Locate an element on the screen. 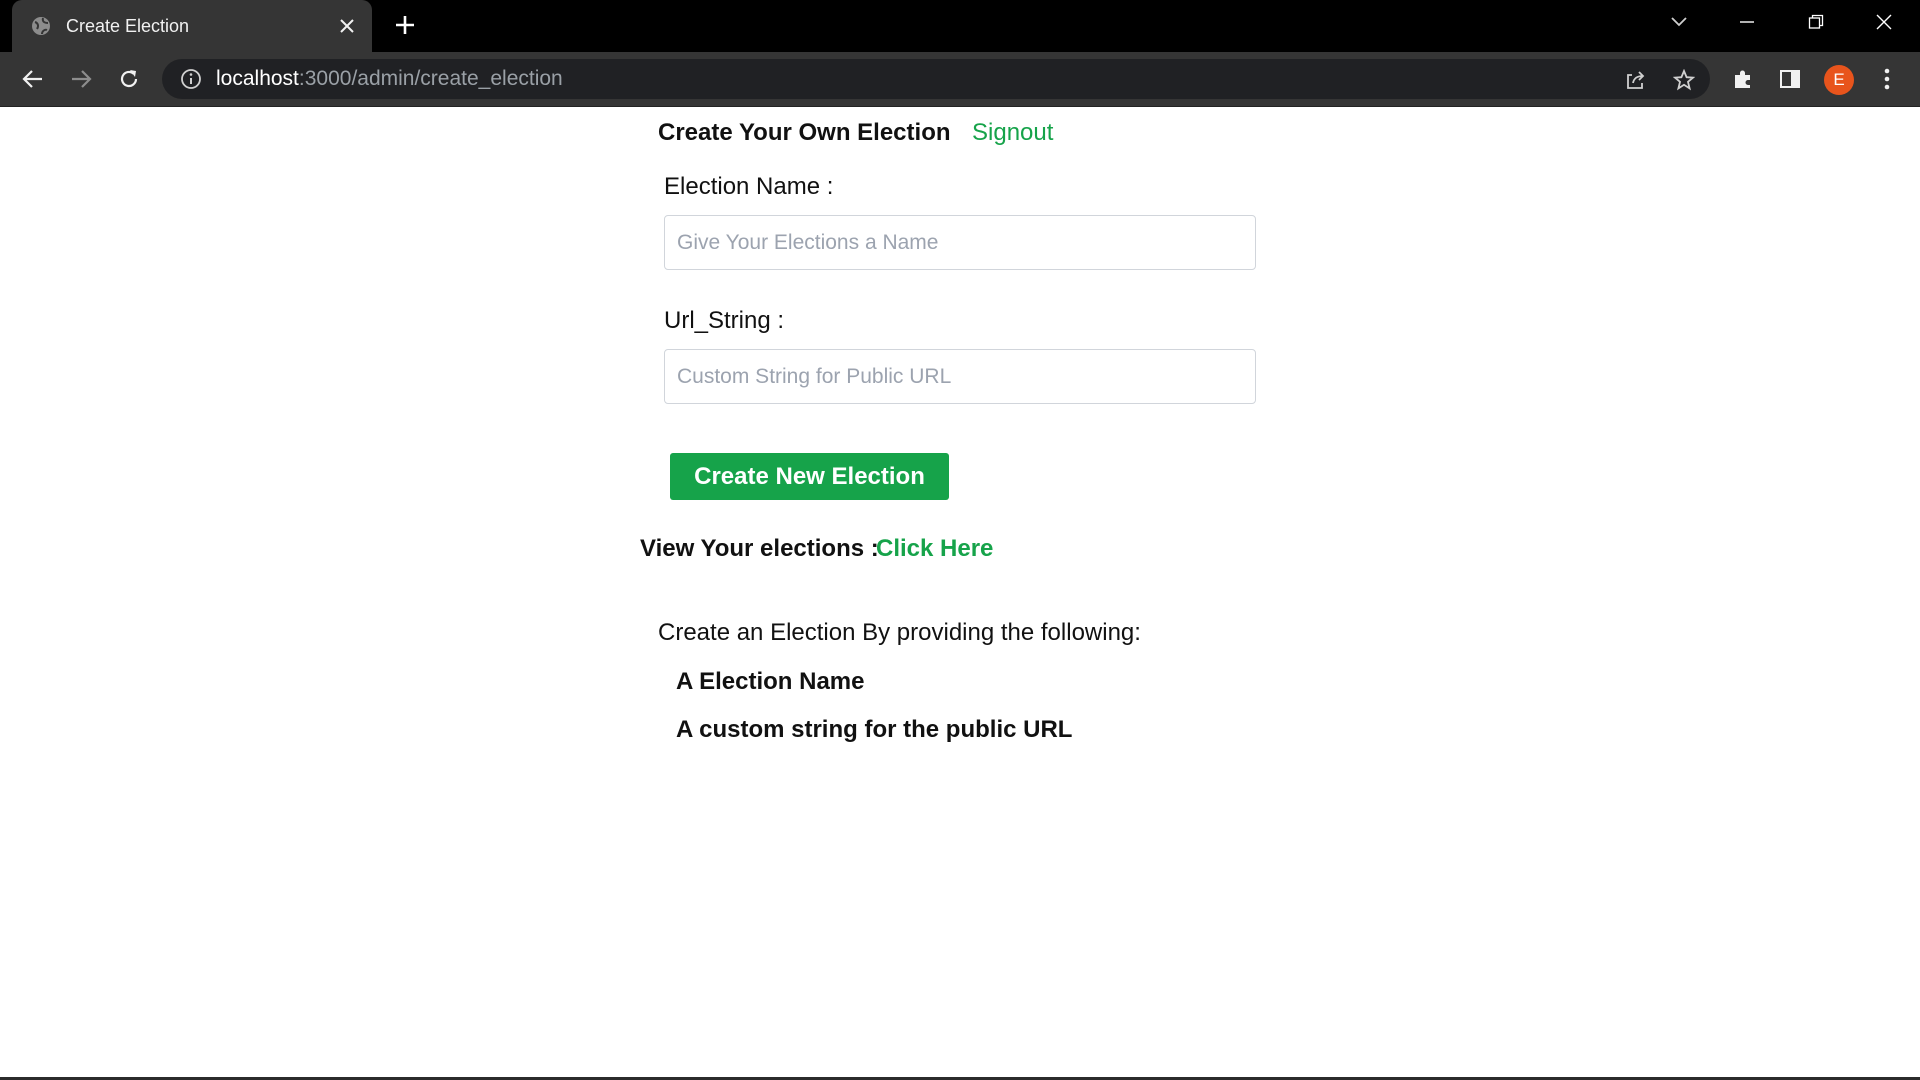 Image resolution: width=1920 pixels, height=1080 pixels. browser-tab-bar: Create Election is located at coordinates (960, 26).